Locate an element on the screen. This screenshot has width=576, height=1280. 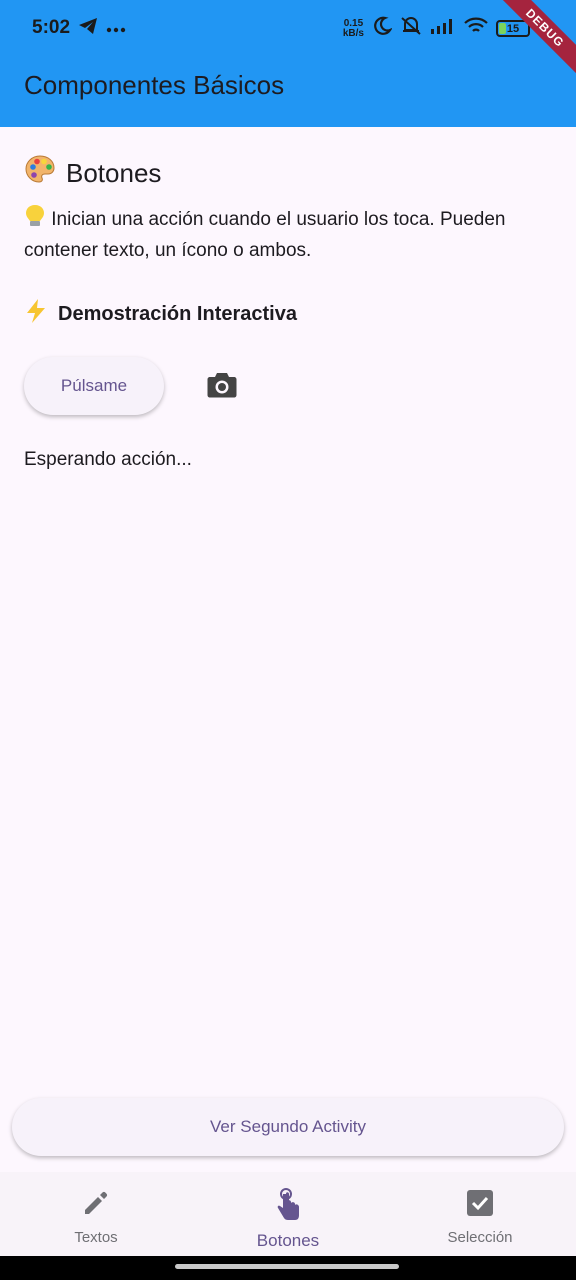
status-right-icons: 0.15 kB/s 15 is located at coordinates (436, 28).